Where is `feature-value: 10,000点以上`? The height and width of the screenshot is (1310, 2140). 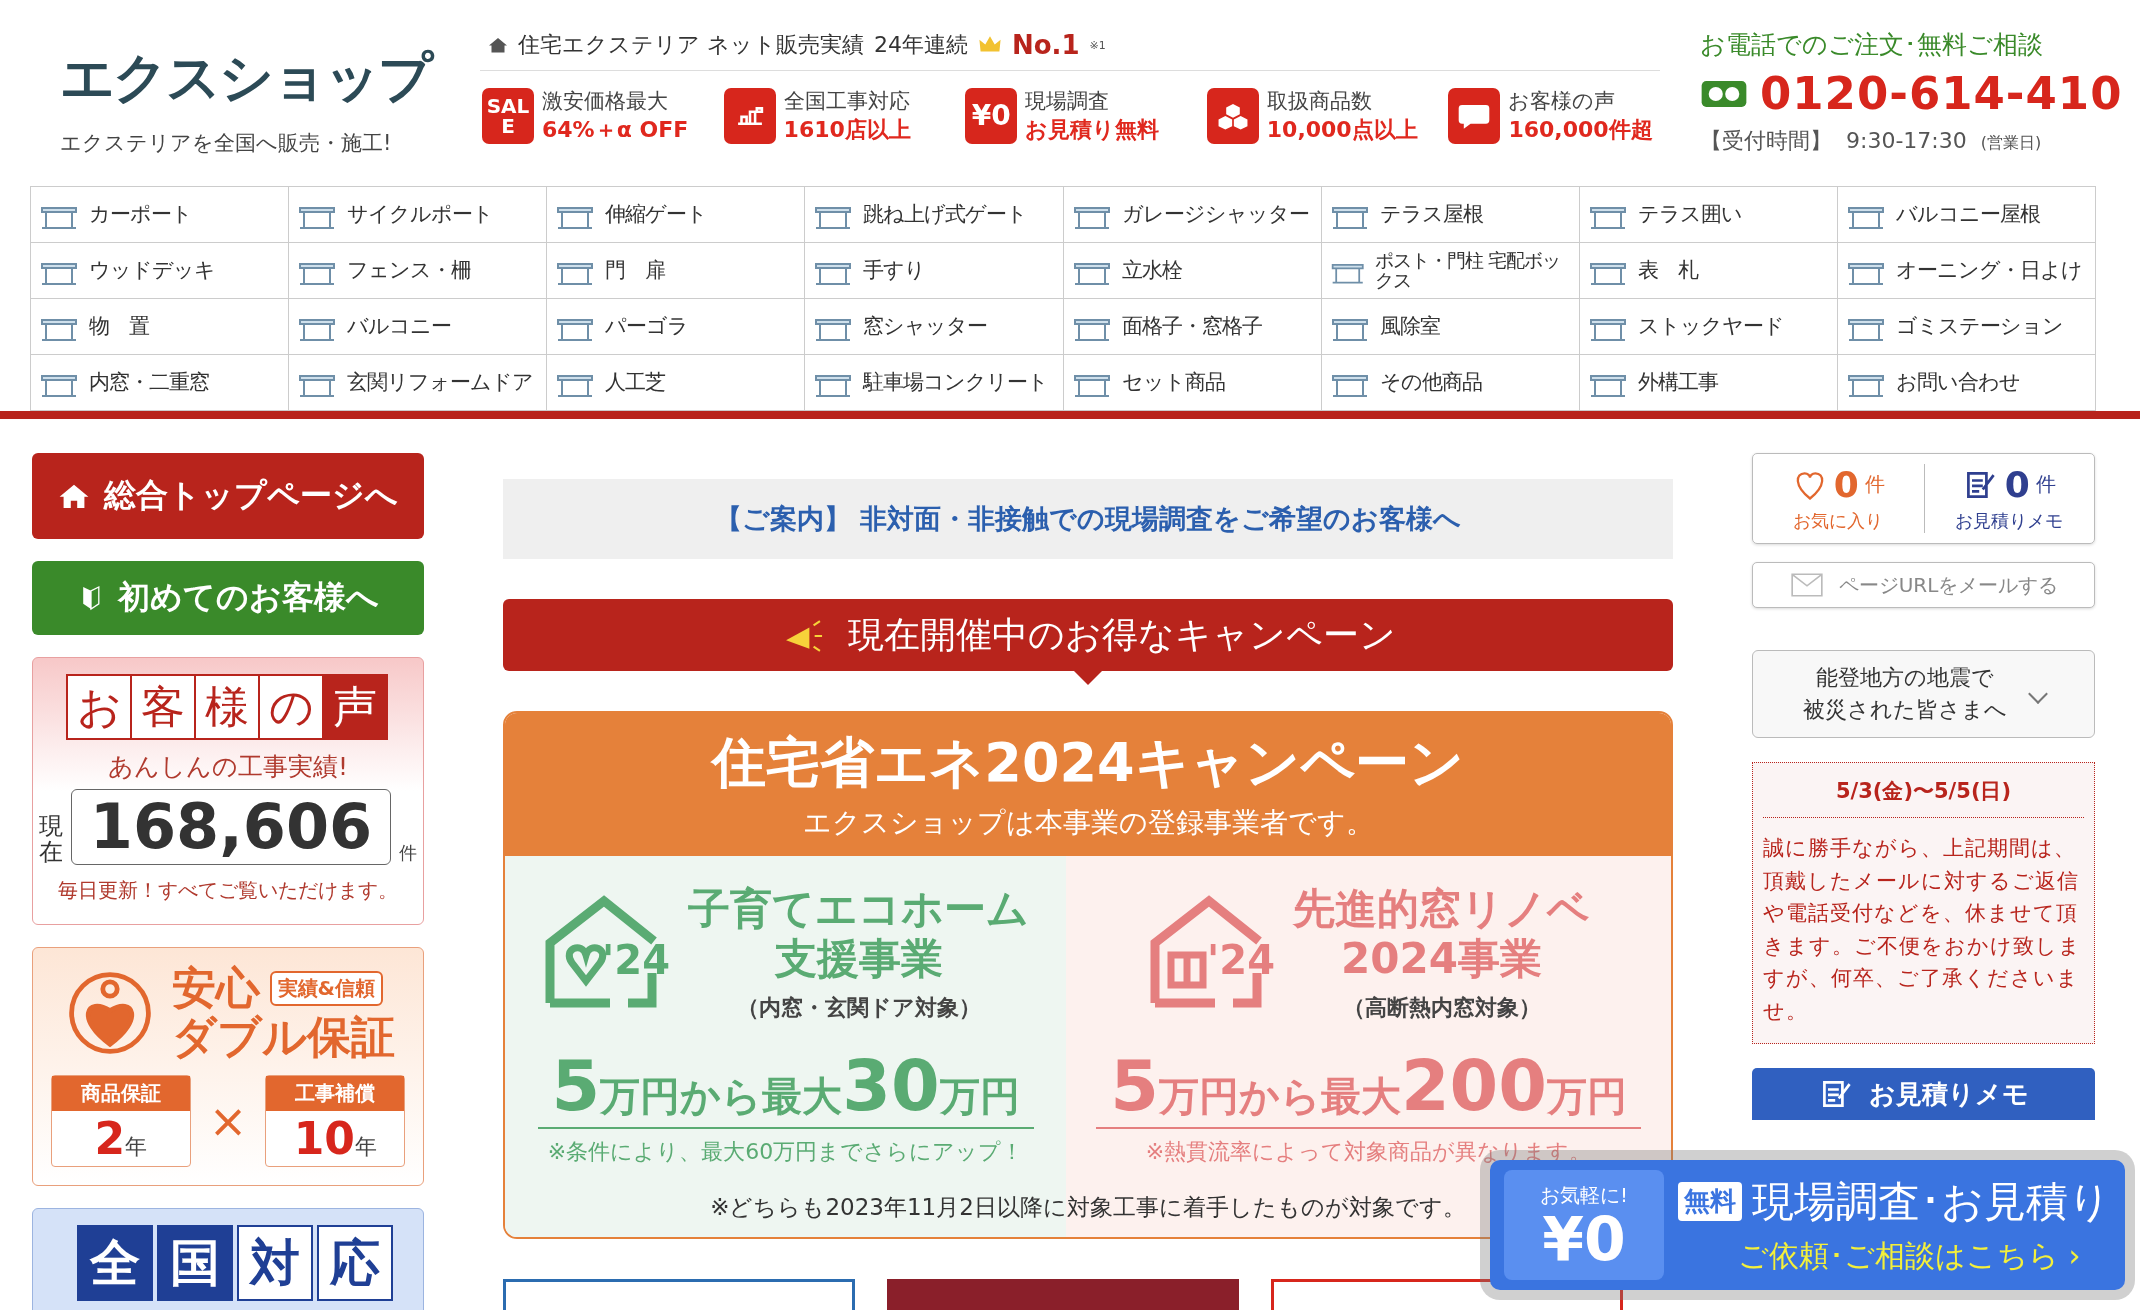
feature-value: 10,000点以上 is located at coordinates (1342, 130).